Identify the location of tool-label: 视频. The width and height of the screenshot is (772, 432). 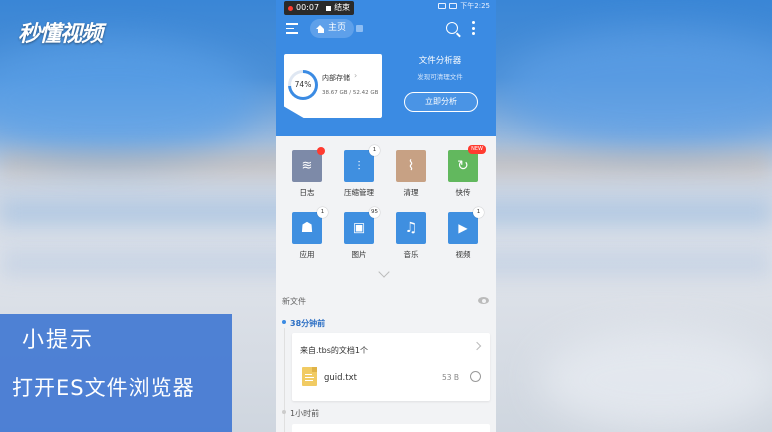
(463, 254).